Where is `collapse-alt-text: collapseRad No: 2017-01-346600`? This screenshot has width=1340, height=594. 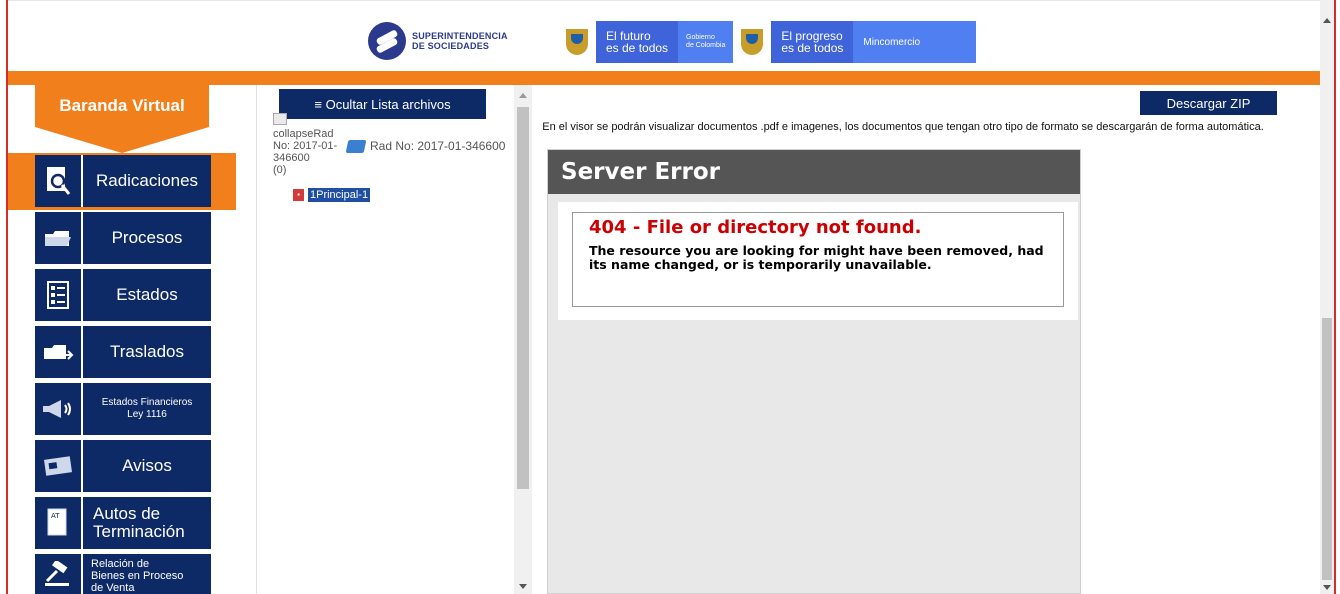 collapse-alt-text: collapseRad No: 2017-01-346600 is located at coordinates (305, 146).